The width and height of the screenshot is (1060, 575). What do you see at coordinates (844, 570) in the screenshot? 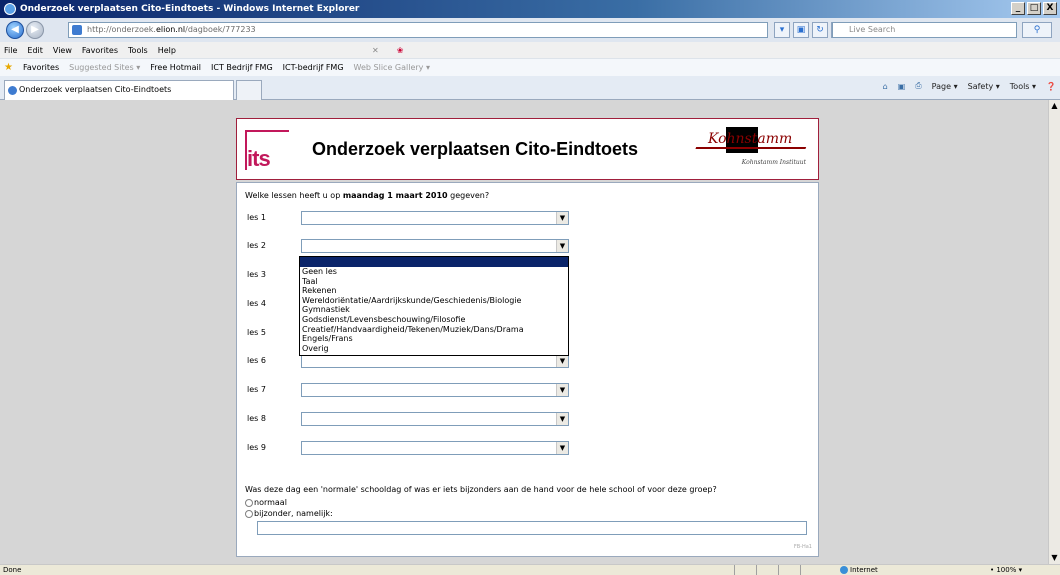
I see `globe-icon` at bounding box center [844, 570].